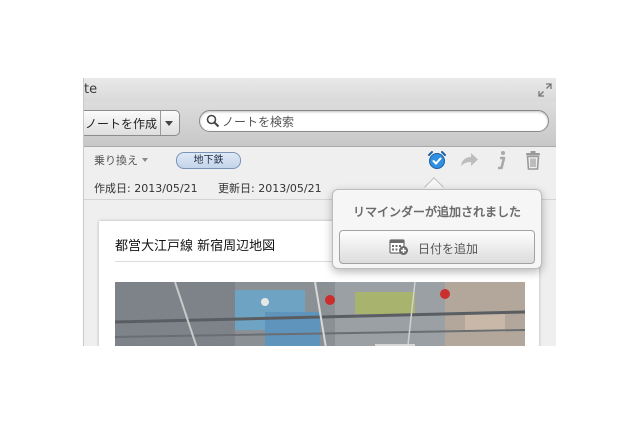  Describe the element at coordinates (270, 188) in the screenshot. I see `updated-date: 更新日: 2013/05/21` at that location.